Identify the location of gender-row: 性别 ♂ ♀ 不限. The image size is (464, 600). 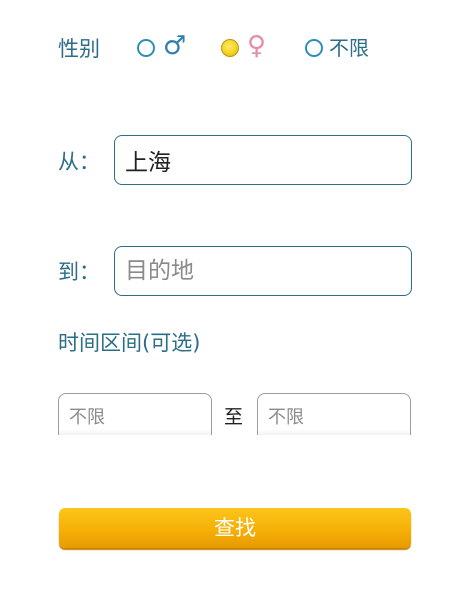
(232, 48).